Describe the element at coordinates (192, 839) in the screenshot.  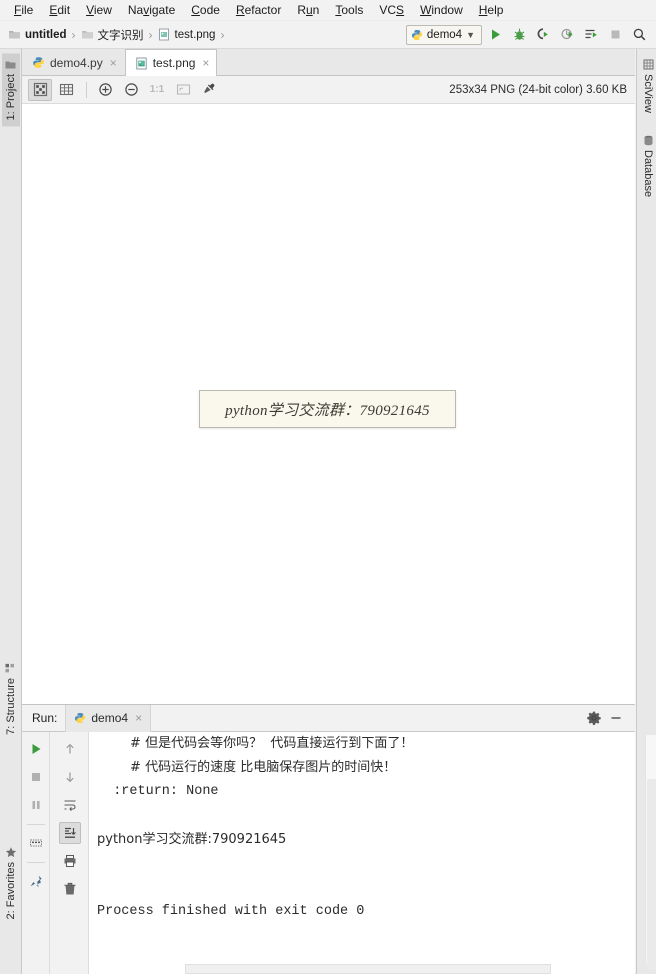
I see `console-line: python学习交流群:790921645` at that location.